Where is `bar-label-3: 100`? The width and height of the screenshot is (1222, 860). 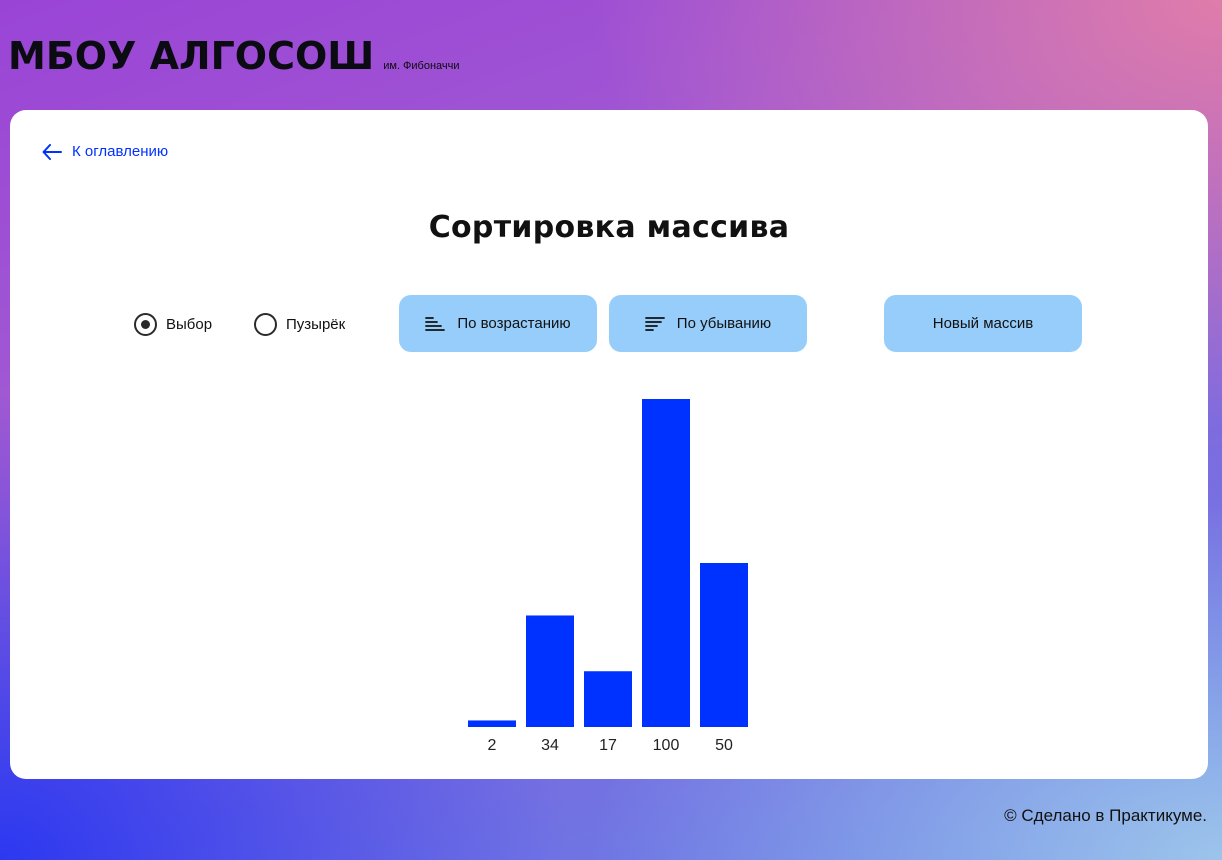
bar-label-3: 100 is located at coordinates (666, 745).